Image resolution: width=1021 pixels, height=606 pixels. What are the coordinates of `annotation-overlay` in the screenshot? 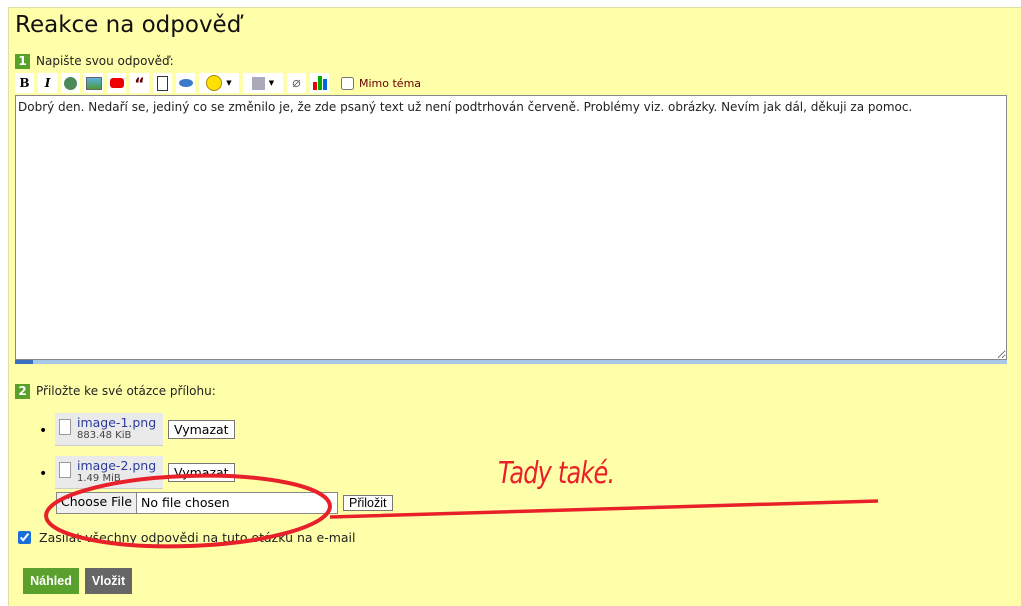 It's located at (461, 511).